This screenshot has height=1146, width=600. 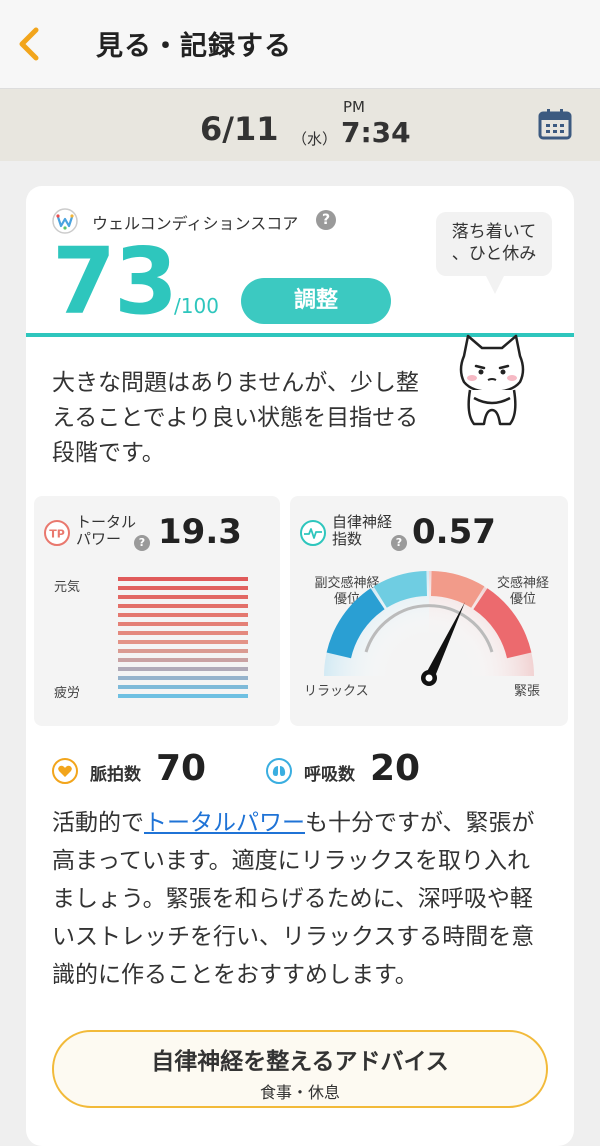 What do you see at coordinates (354, 107) in the screenshot?
I see `ampm-text: PM` at bounding box center [354, 107].